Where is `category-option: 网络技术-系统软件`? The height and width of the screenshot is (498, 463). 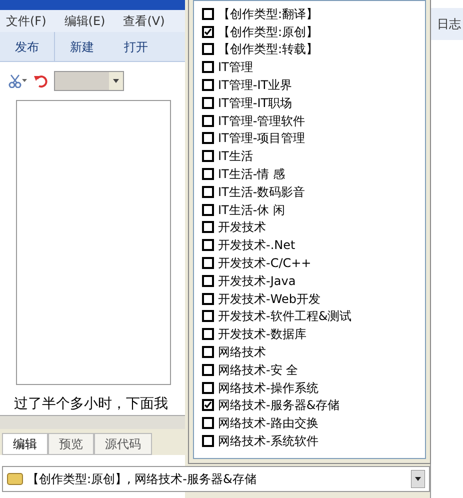
category-option: 网络技术-系统软件 is located at coordinates (309, 441).